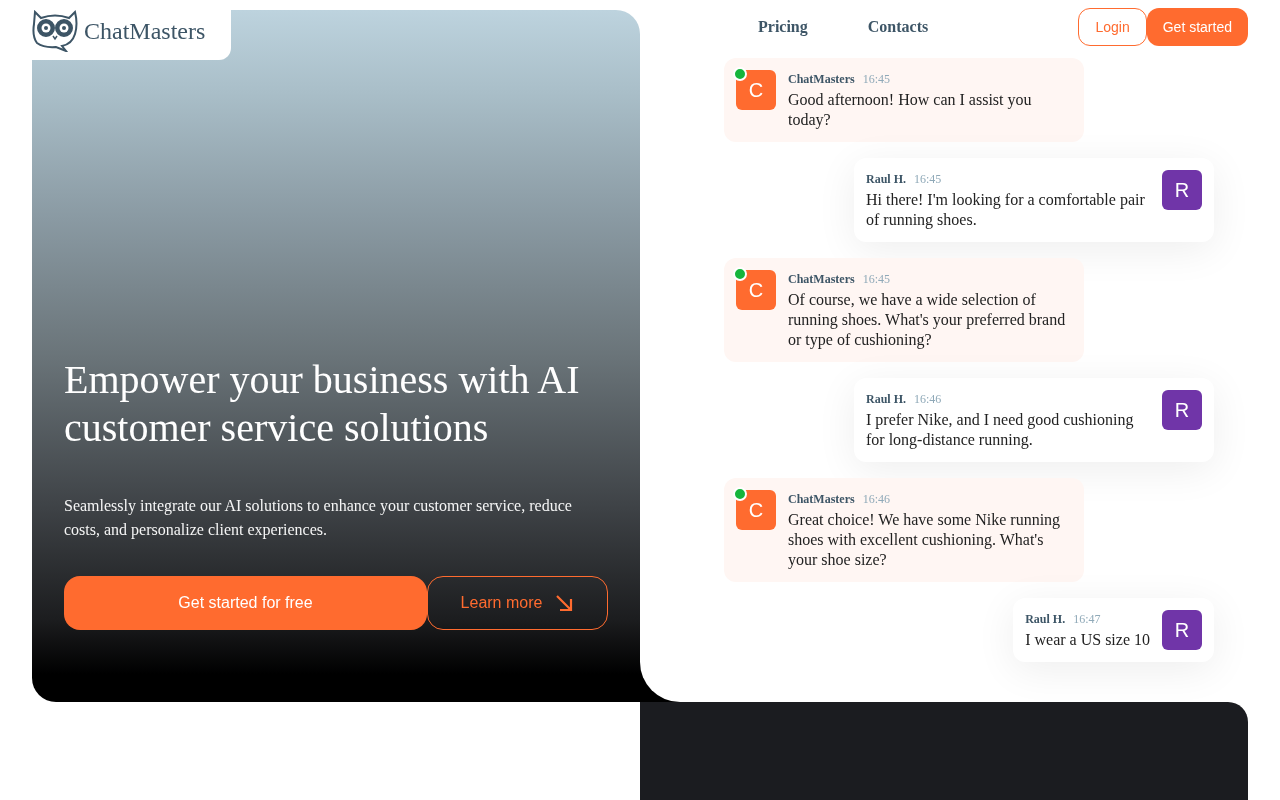 Image resolution: width=1280 pixels, height=800 pixels. I want to click on get-started-button: Get started, so click(1197, 27).